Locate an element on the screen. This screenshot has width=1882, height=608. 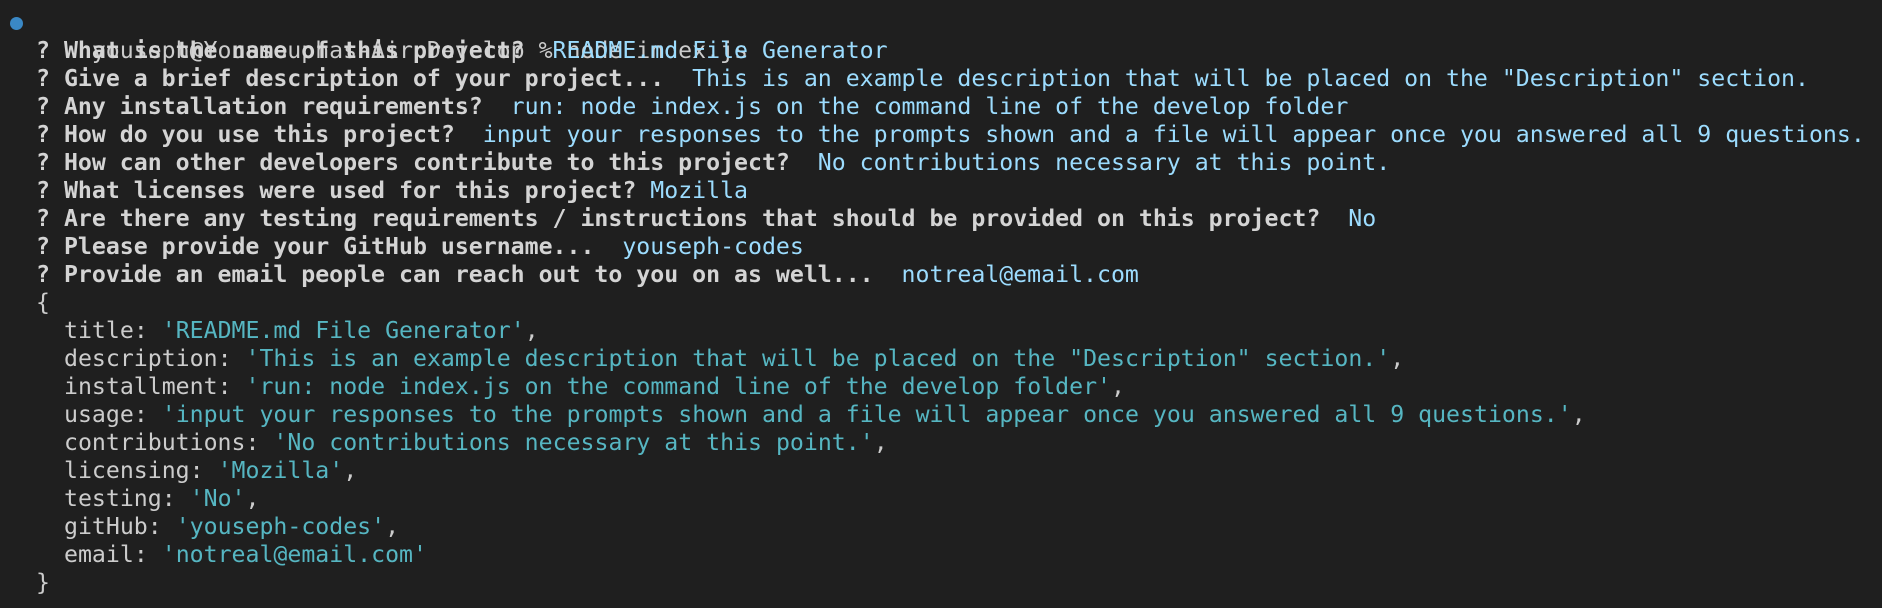
object-entry: gitHub: 'youseph-codes', is located at coordinates (232, 526).